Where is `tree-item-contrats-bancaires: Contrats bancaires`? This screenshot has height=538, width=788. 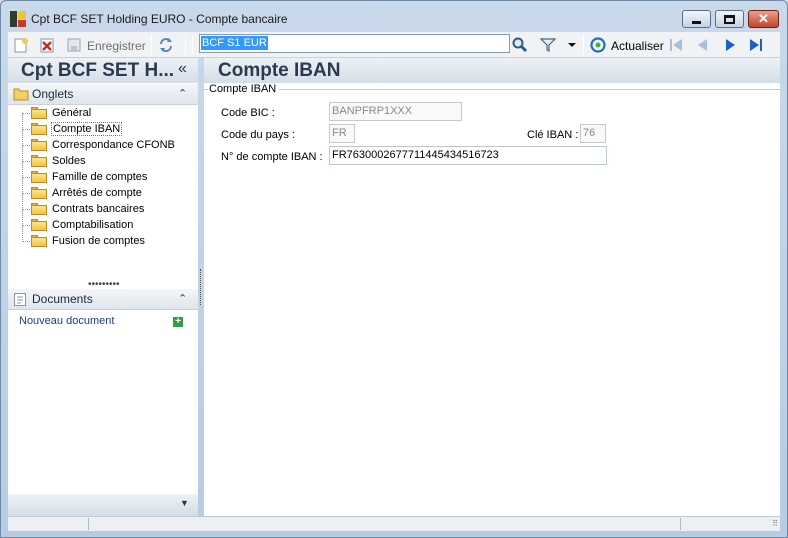
tree-item-contrats-bancaires: Contrats bancaires is located at coordinates (103, 206).